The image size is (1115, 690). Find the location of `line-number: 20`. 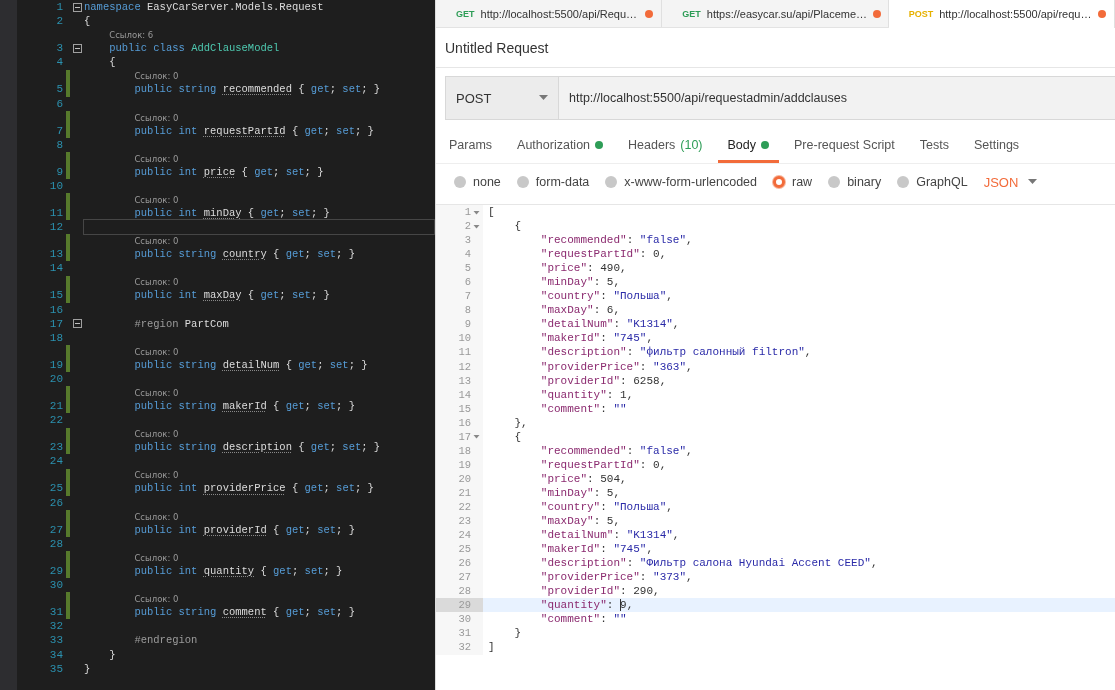

line-number: 20 is located at coordinates (464, 478).